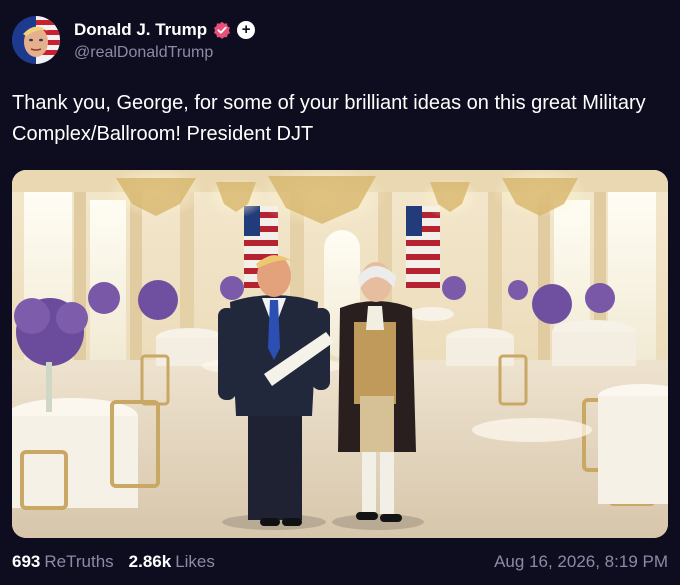 The width and height of the screenshot is (680, 585). I want to click on avatar-portrait-icon, so click(36, 40).